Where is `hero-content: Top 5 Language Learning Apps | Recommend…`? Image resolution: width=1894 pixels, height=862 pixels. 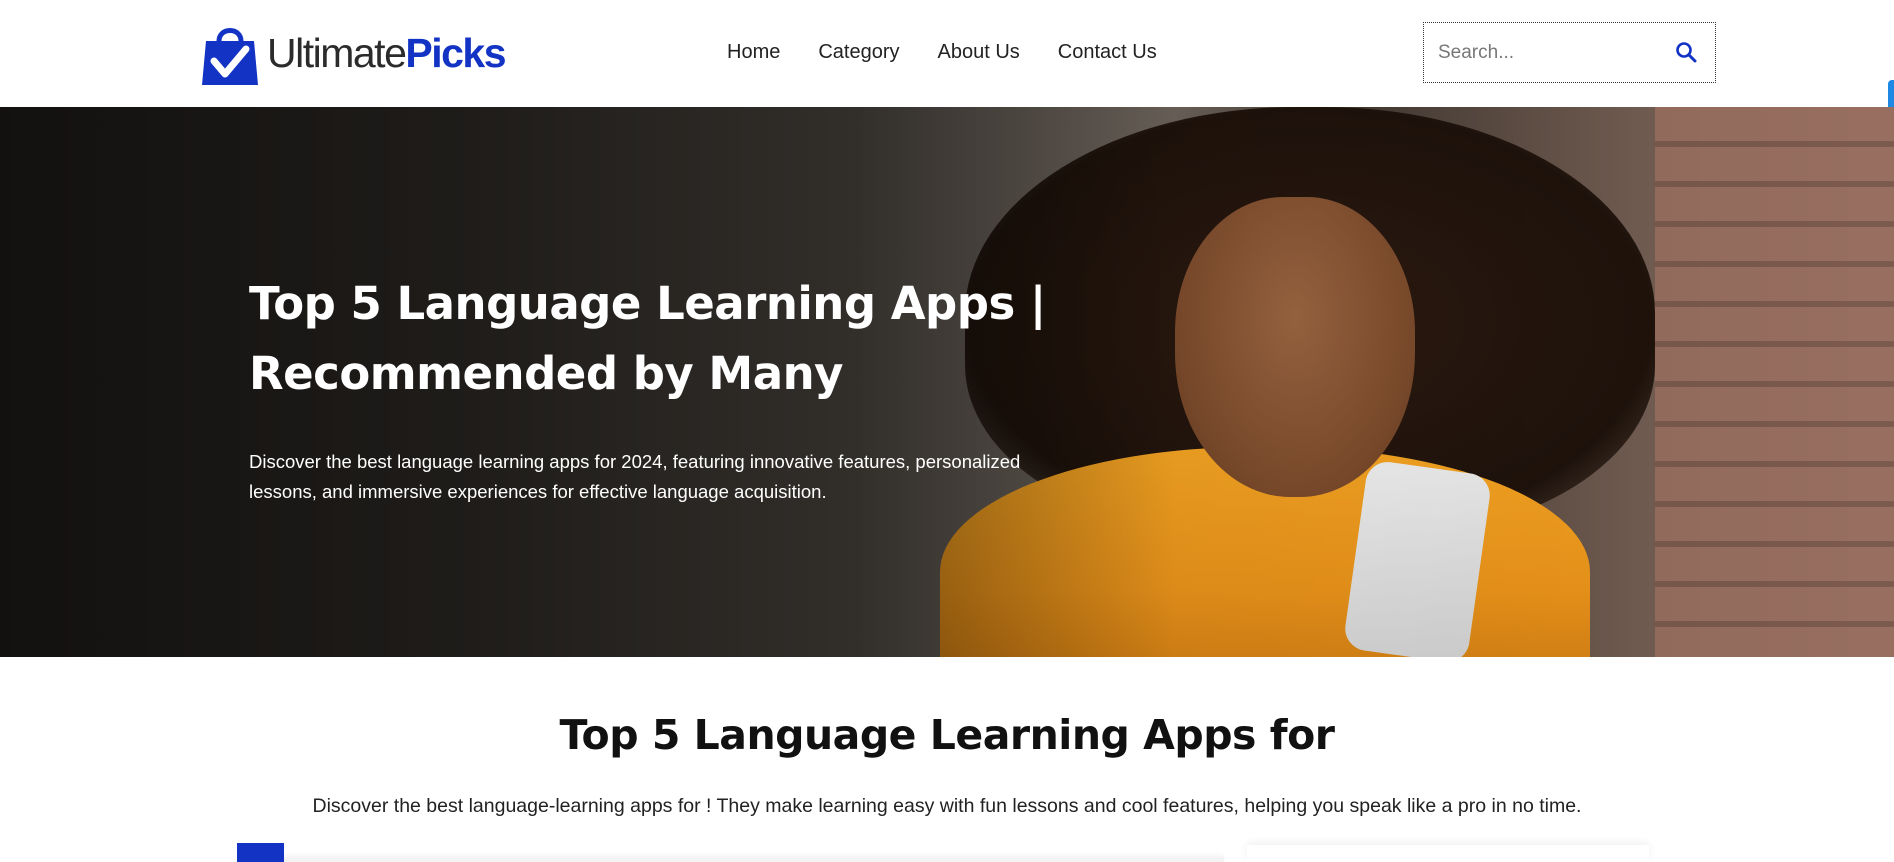 hero-content: Top 5 Language Learning Apps | Recommend… is located at coordinates (659, 388).